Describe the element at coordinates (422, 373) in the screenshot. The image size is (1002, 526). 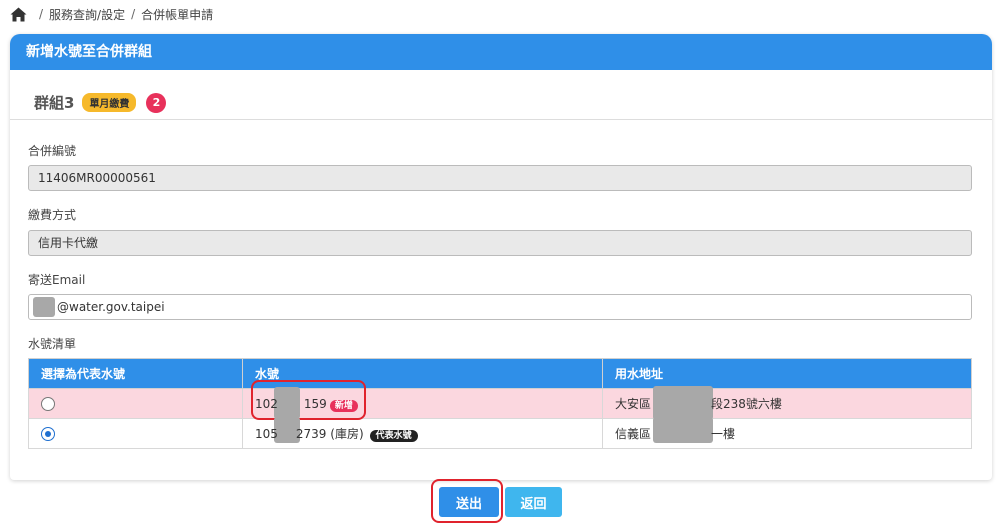
I see `column-header-number: 水號` at that location.